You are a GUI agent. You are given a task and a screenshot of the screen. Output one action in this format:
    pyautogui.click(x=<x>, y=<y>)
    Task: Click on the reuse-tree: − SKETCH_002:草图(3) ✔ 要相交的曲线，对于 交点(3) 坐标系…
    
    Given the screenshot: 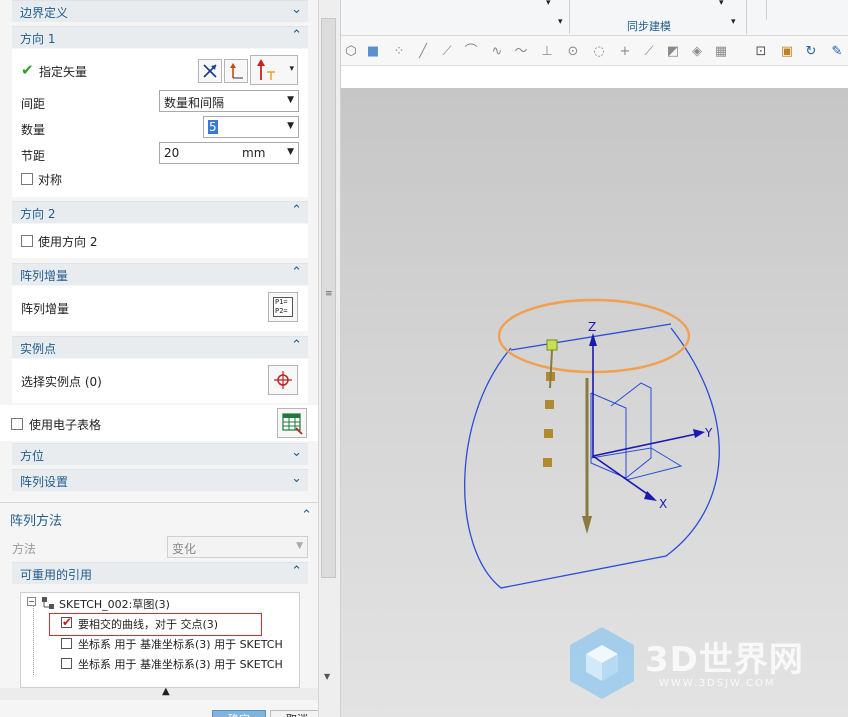 What is the action you would take?
    pyautogui.click(x=160, y=640)
    